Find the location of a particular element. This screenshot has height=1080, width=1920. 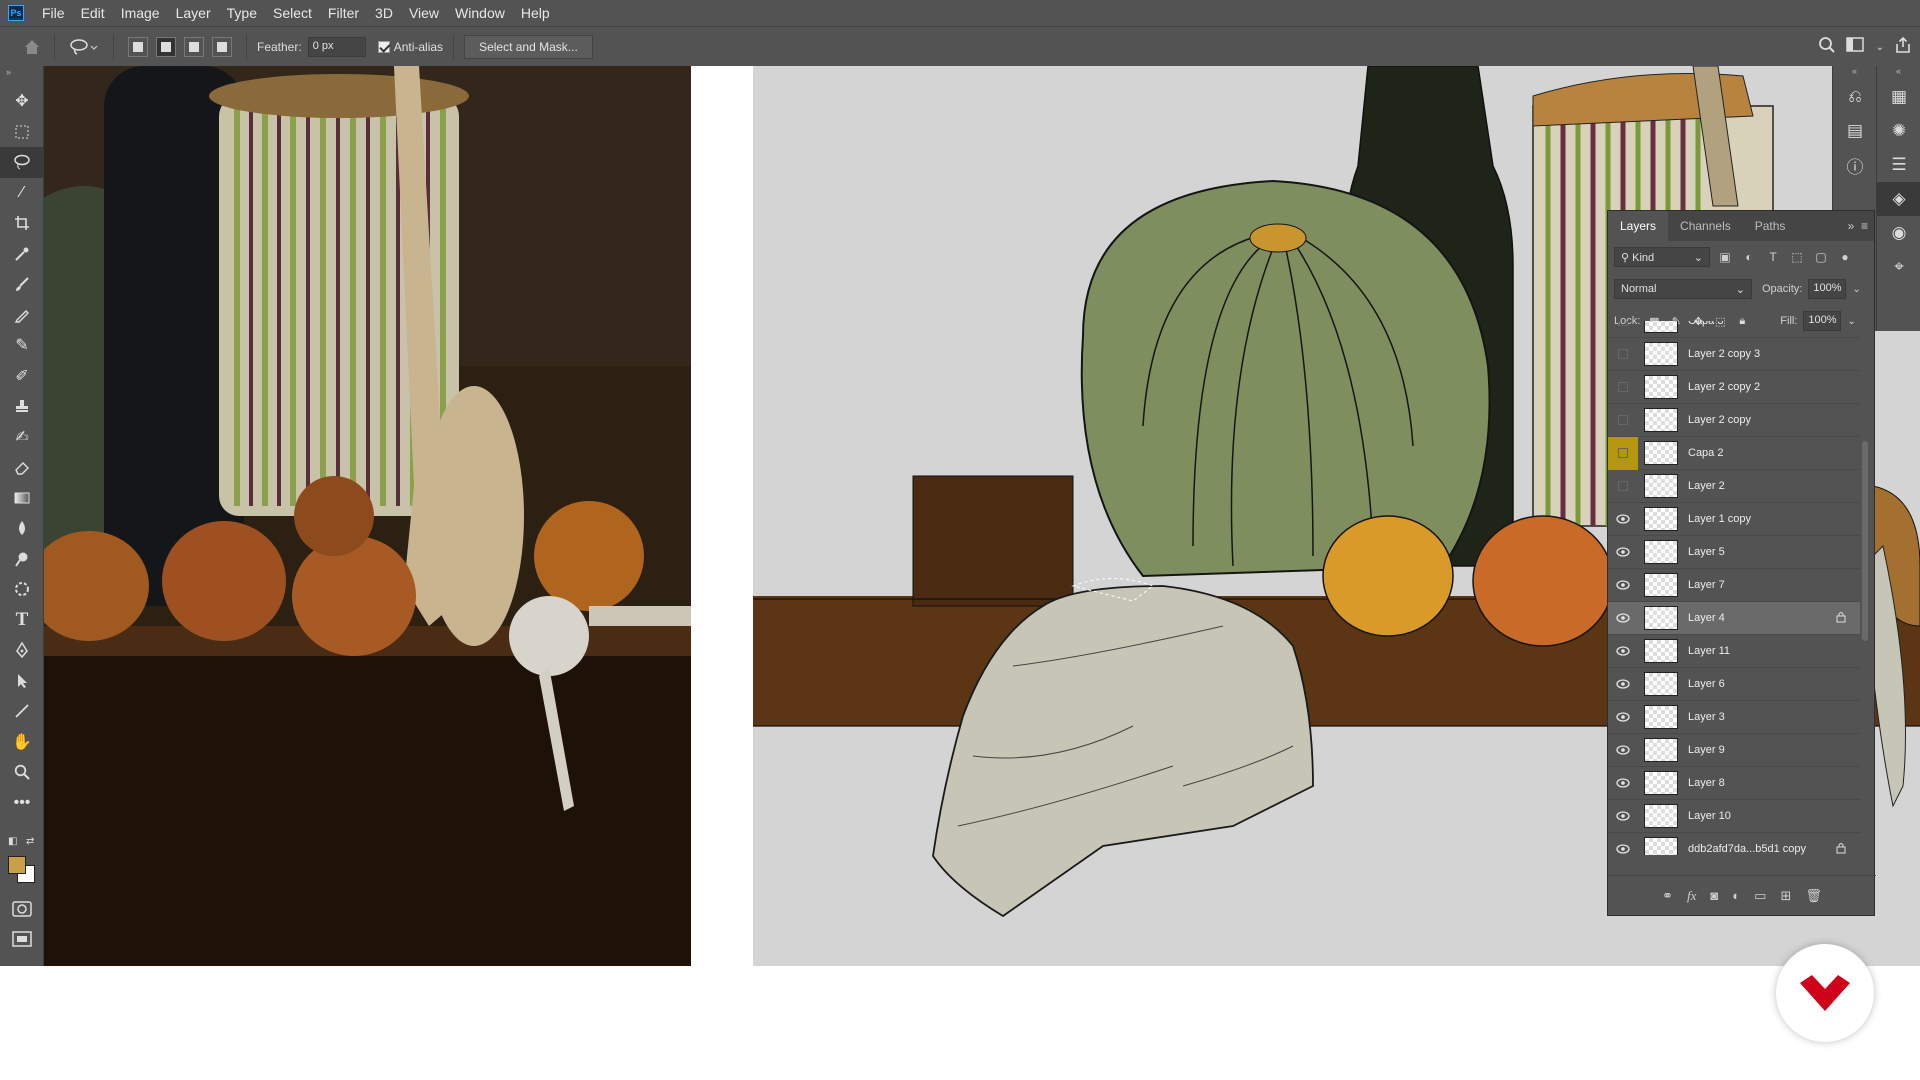

properties-panel-icon: ▤ is located at coordinates (1855, 131).